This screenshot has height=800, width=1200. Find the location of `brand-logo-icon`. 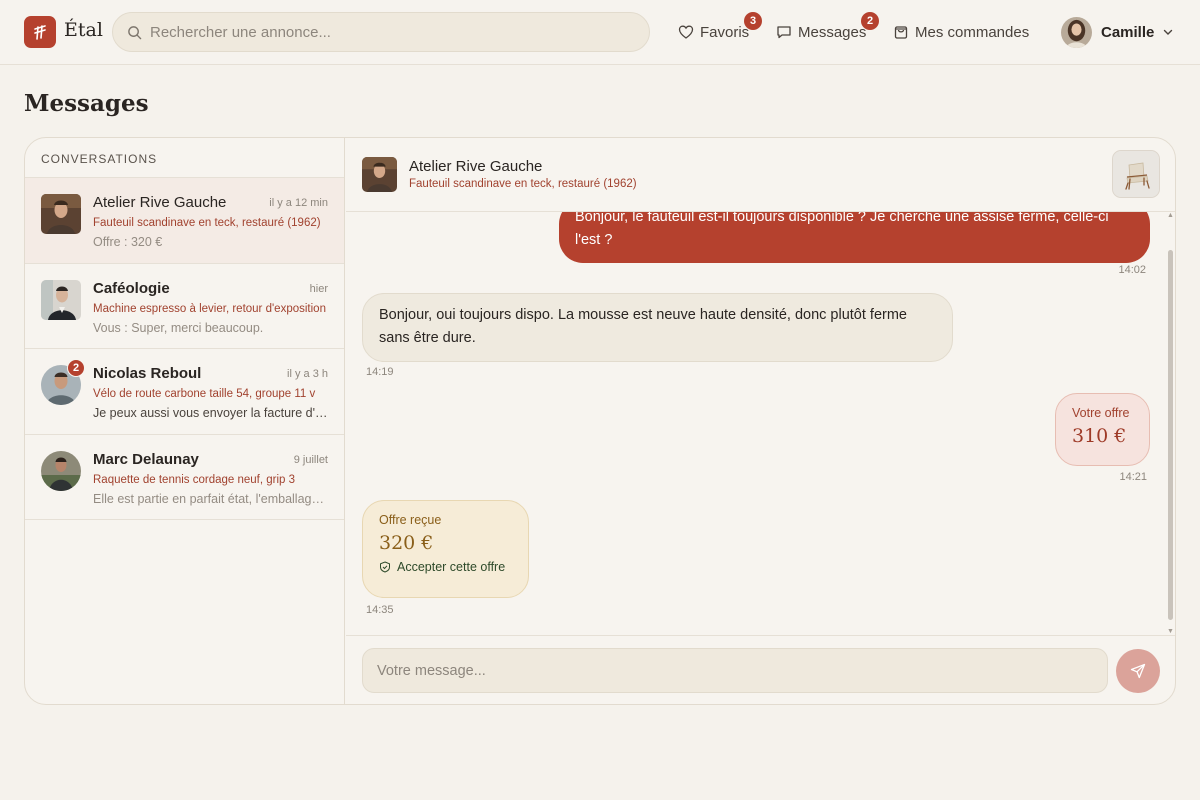

brand-logo-icon is located at coordinates (40, 32).